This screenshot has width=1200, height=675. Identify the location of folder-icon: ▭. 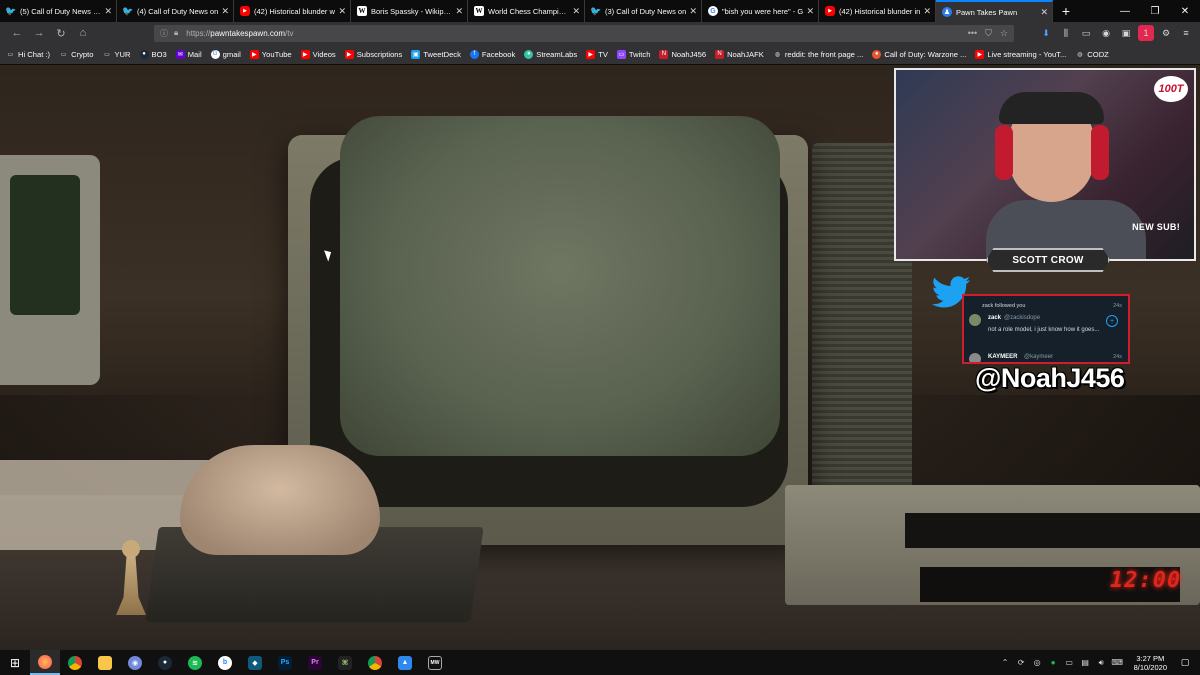
(107, 54).